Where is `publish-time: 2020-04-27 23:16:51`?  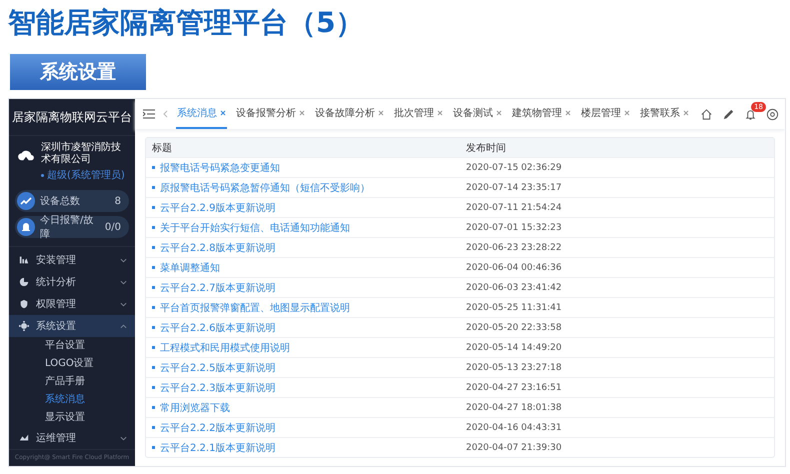
publish-time: 2020-04-27 23:16:51 is located at coordinates (514, 387).